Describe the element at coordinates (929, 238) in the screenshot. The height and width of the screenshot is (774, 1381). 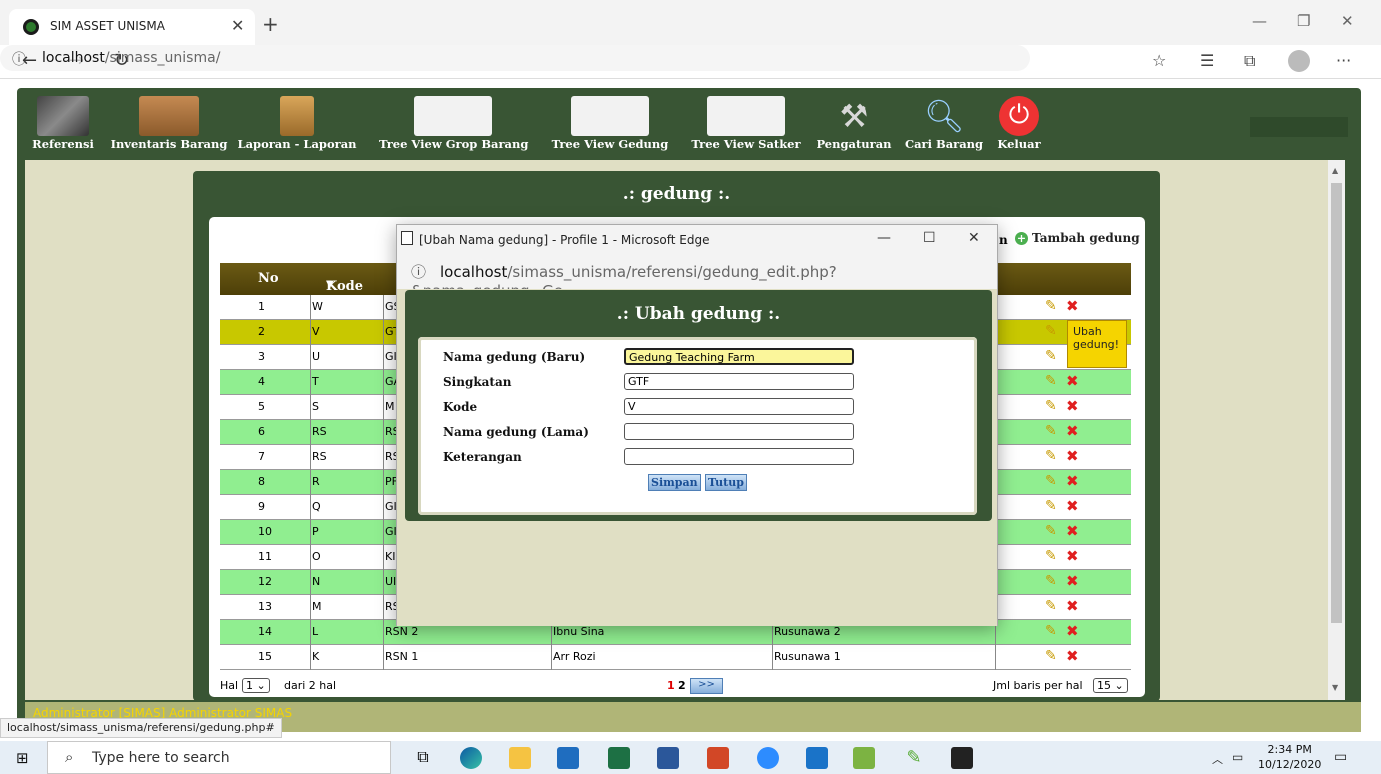
I see `popup-maximize-icon: ☐` at that location.